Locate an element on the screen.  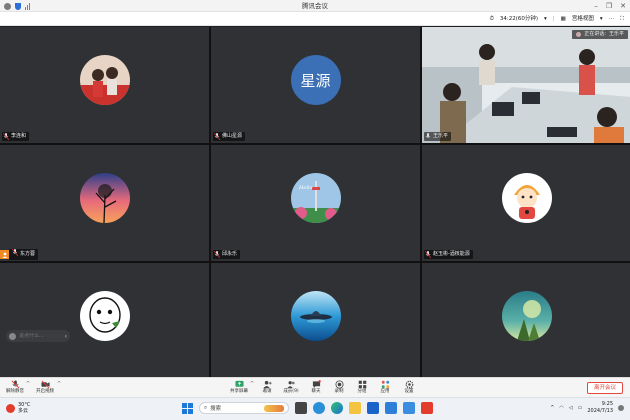
speaking-label: 正在讲话: is located at coordinates (595, 34).